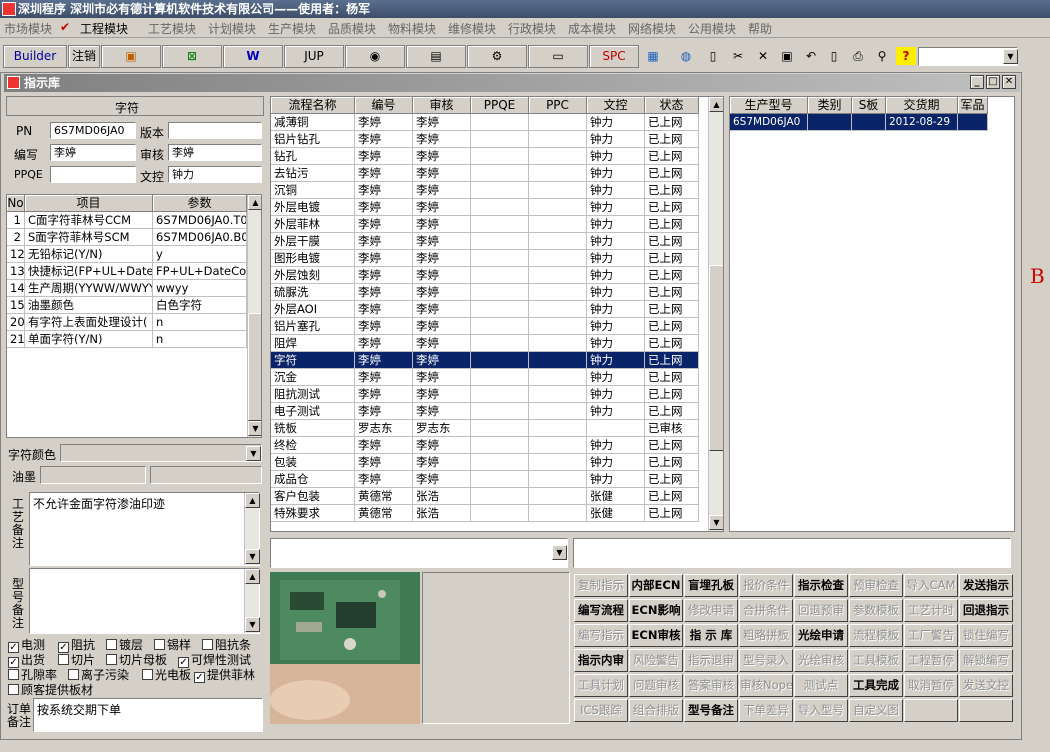 This screenshot has height=752, width=1050. I want to click on action-button: 测试点, so click(821, 685).